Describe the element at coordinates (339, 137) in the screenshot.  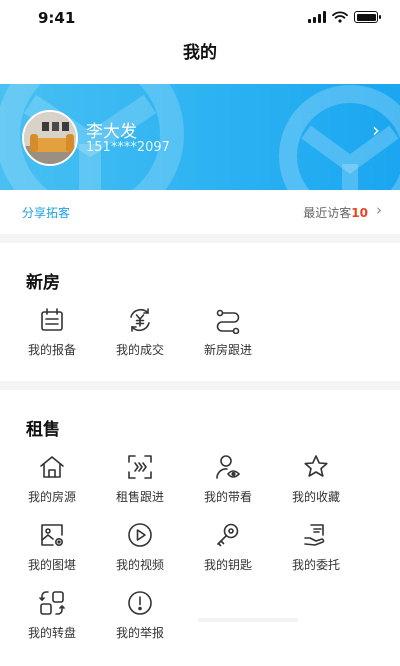
I see `banner-decoration` at that location.